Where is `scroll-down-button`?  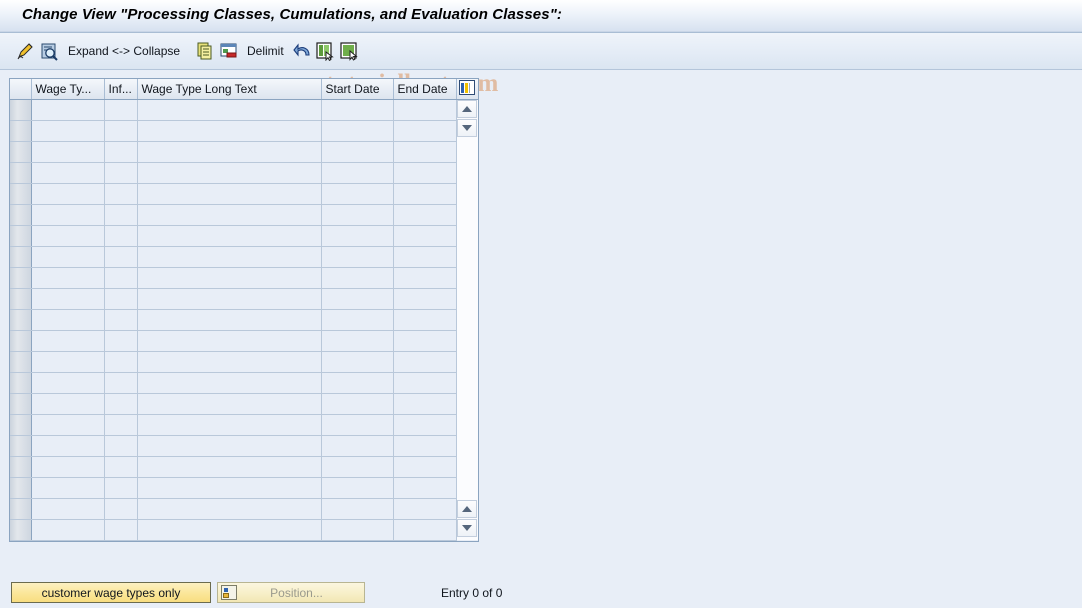
scroll-down-button is located at coordinates (467, 128).